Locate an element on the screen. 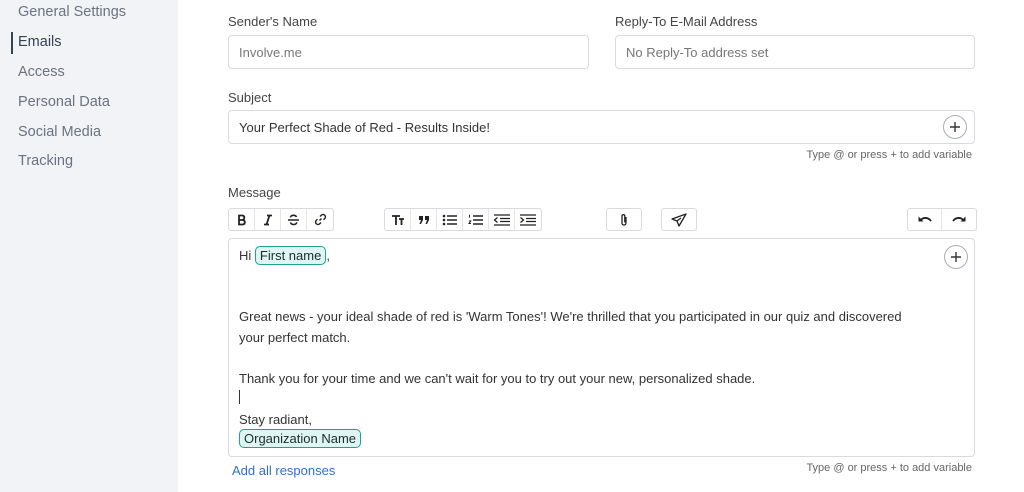 The image size is (1024, 492). text-cursor is located at coordinates (239, 397).